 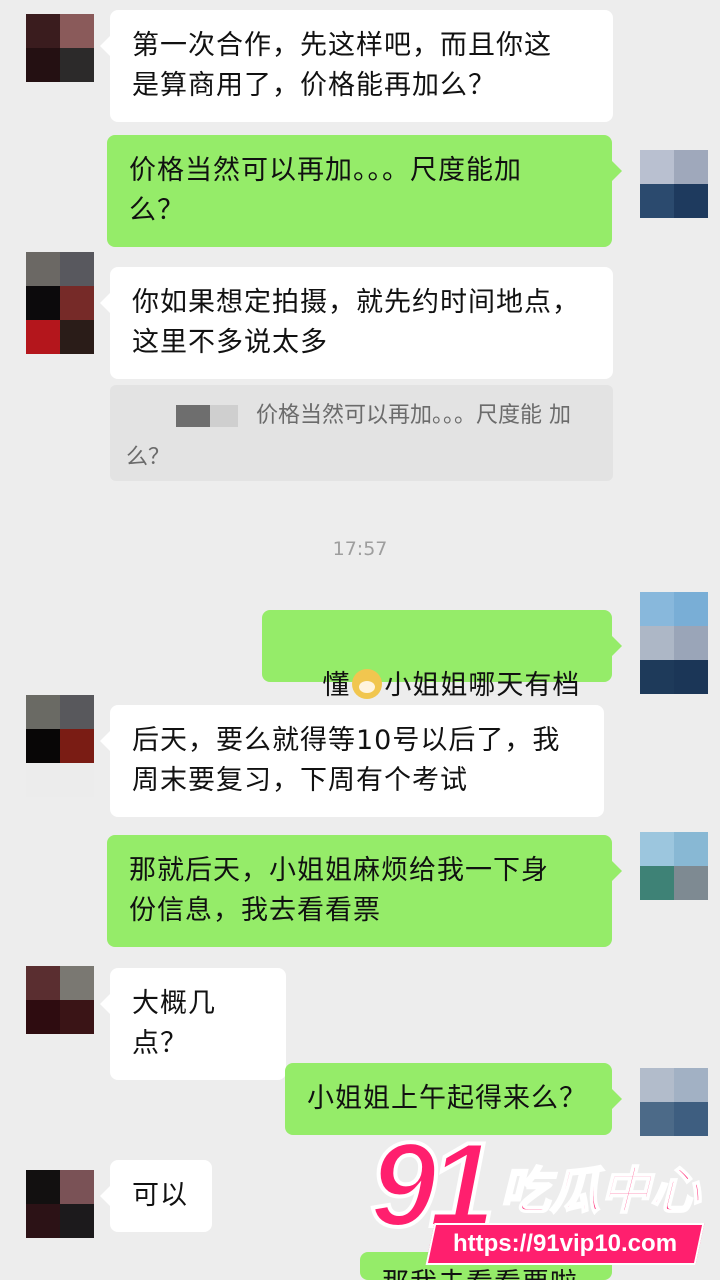 What do you see at coordinates (360, 549) in the screenshot?
I see `timestamp: 17:57` at bounding box center [360, 549].